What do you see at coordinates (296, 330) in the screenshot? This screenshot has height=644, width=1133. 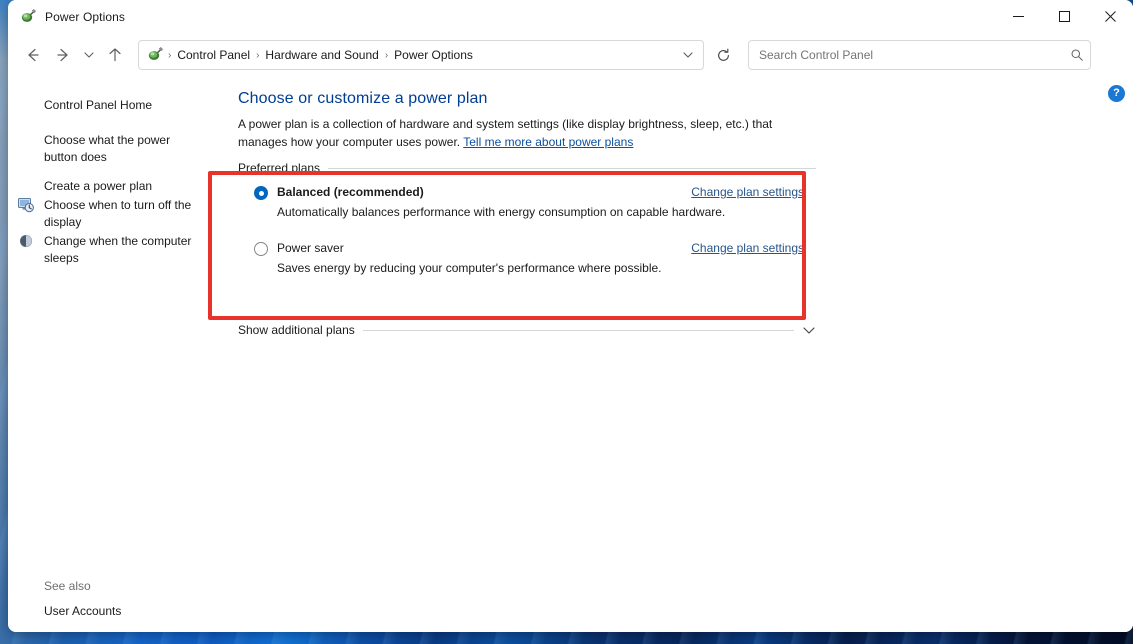 I see `show-additional-plans-label: Show additional plans` at bounding box center [296, 330].